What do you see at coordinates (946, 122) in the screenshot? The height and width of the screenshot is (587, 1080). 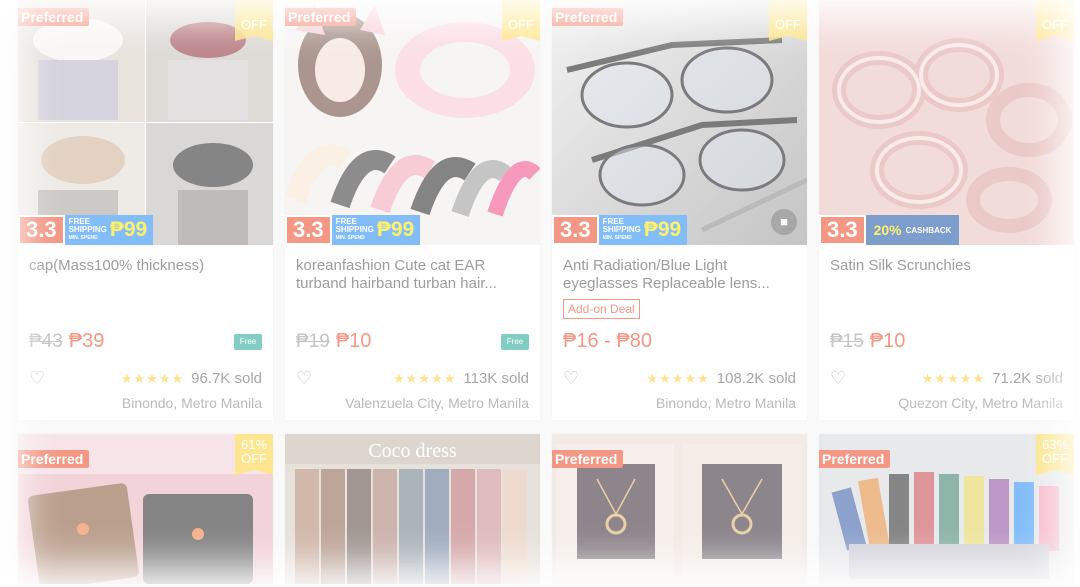 I see `product-image: OFF 3.3 20% CASHBACK` at bounding box center [946, 122].